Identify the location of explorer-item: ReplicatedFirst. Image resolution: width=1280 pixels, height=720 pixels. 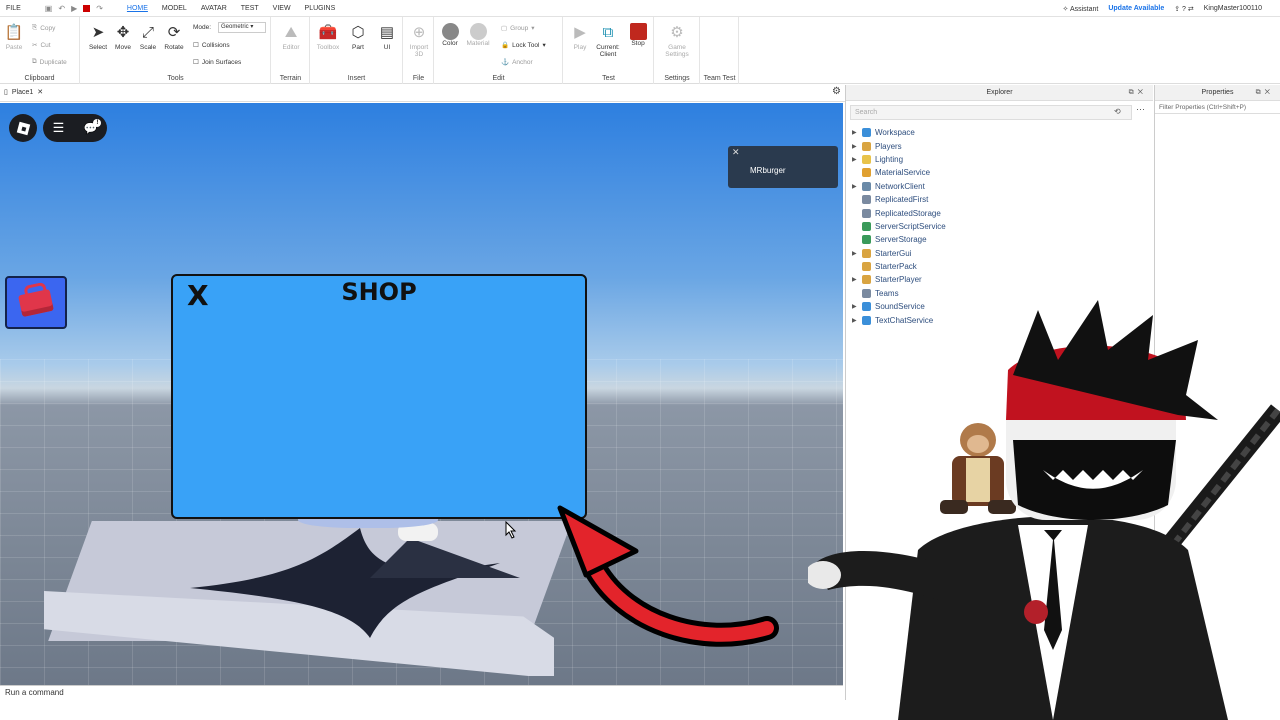
(899, 199).